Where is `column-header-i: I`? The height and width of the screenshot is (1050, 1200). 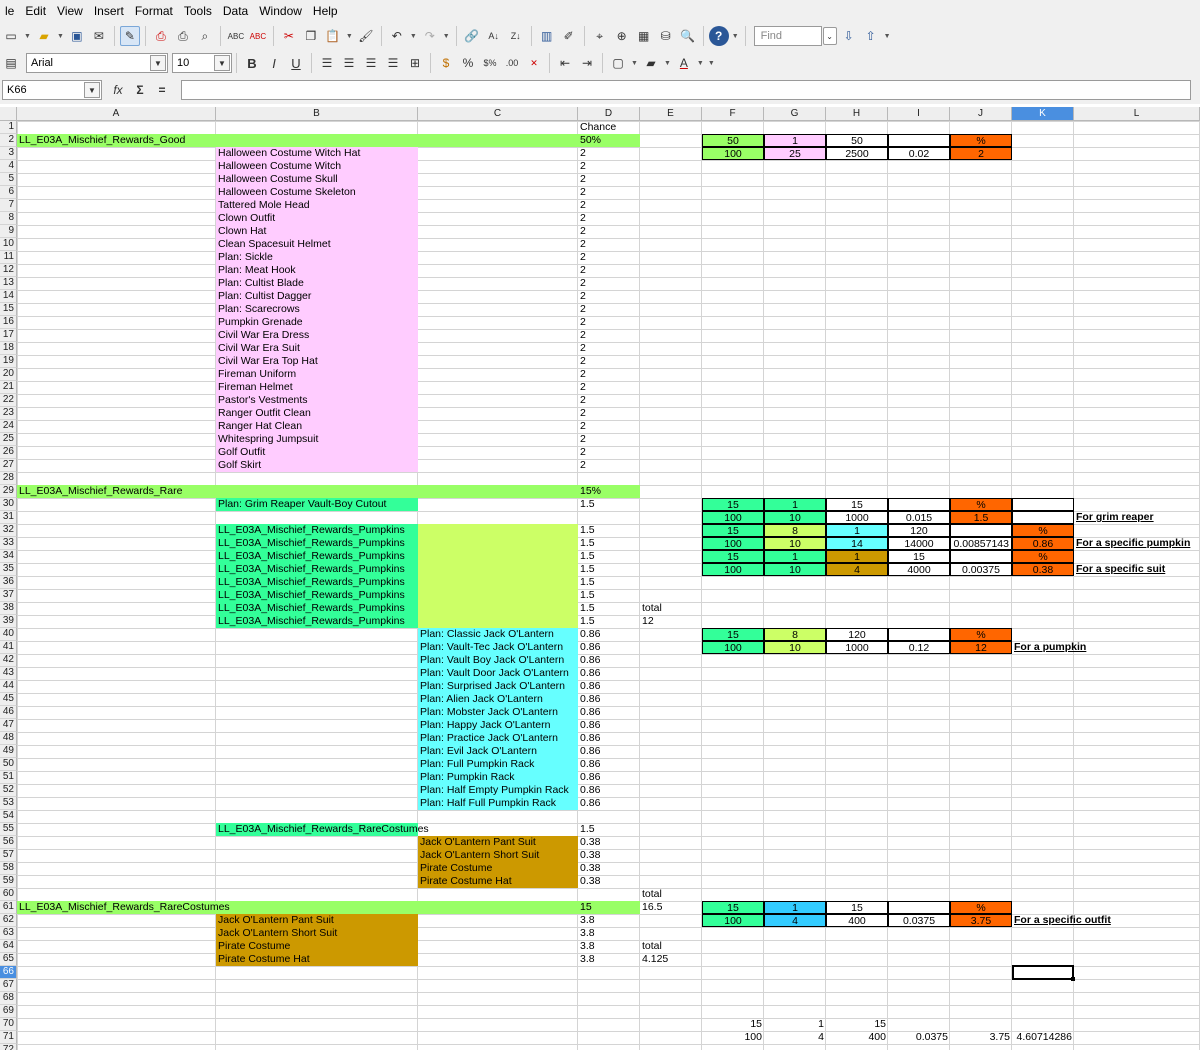
column-header-i: I is located at coordinates (919, 114).